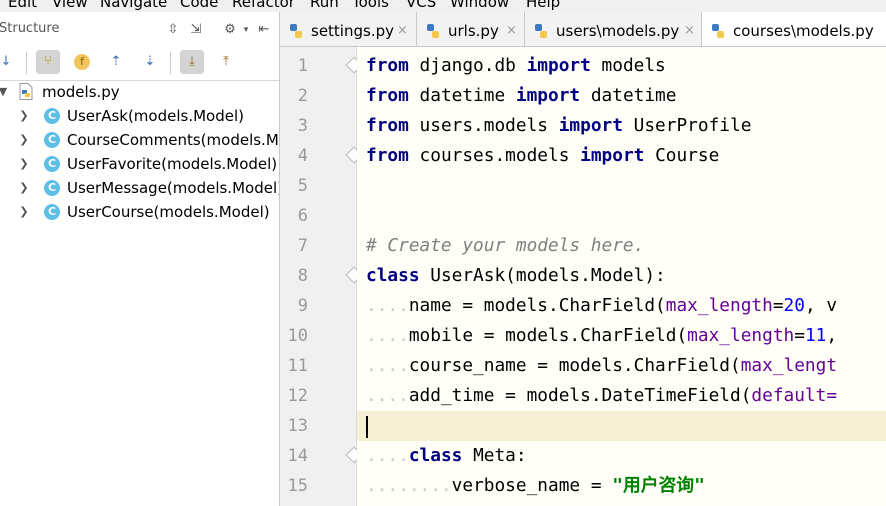 This screenshot has height=506, width=886. What do you see at coordinates (139, 188) in the screenshot?
I see `tree-class-node: ❯ C UserMessage(models.Model)` at bounding box center [139, 188].